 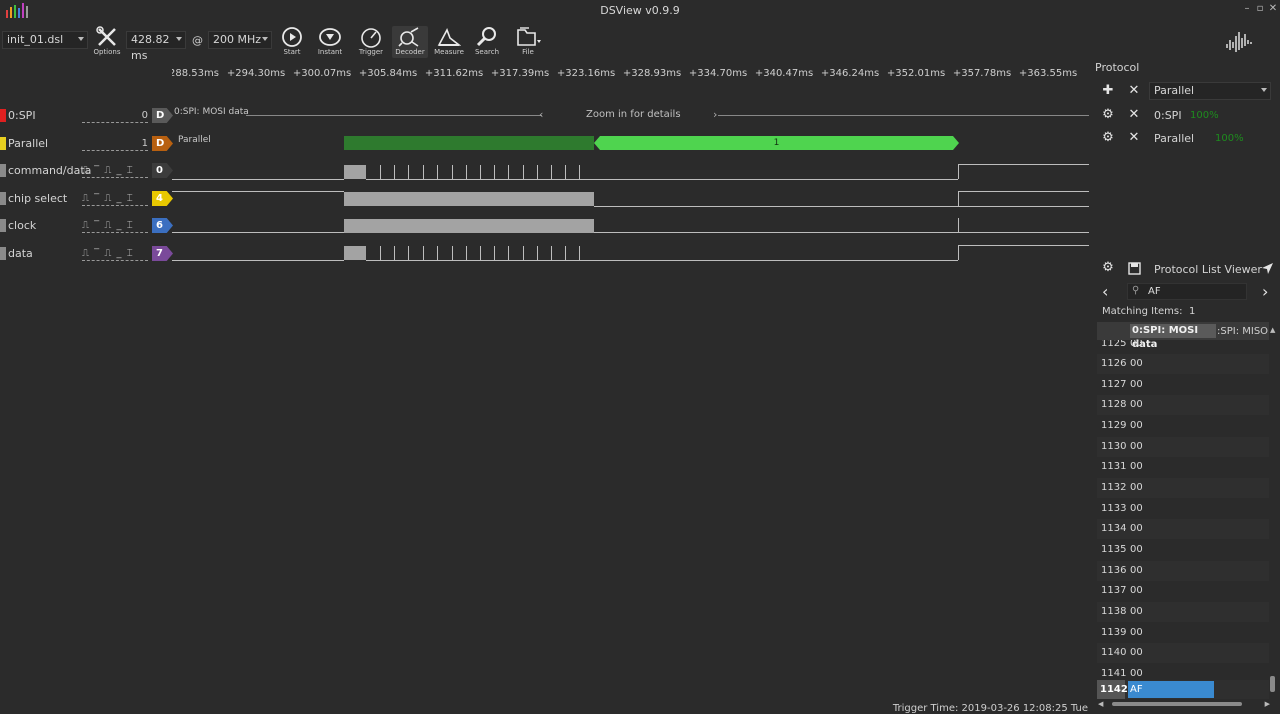 What do you see at coordinates (528, 42) in the screenshot?
I see `file-button: File` at bounding box center [528, 42].